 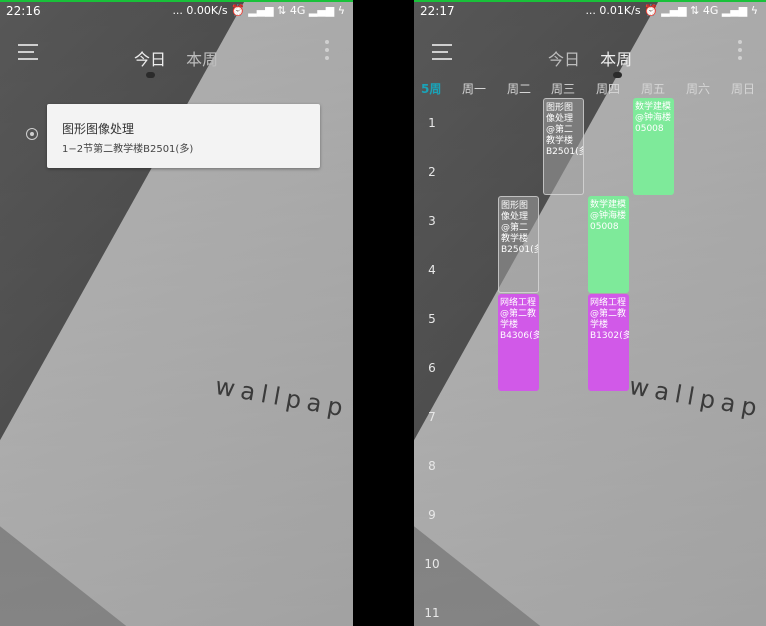 What do you see at coordinates (562, 89) in the screenshot?
I see `day-label: 周三` at bounding box center [562, 89].